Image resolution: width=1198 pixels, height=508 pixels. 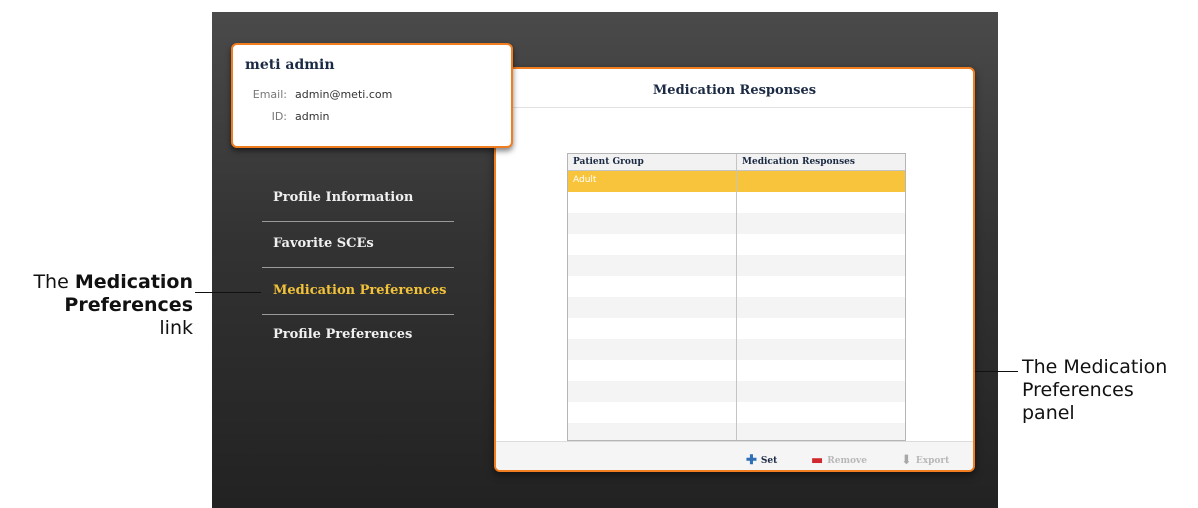 What do you see at coordinates (287, 116) in the screenshot?
I see `profile-id-row: ID: admin` at bounding box center [287, 116].